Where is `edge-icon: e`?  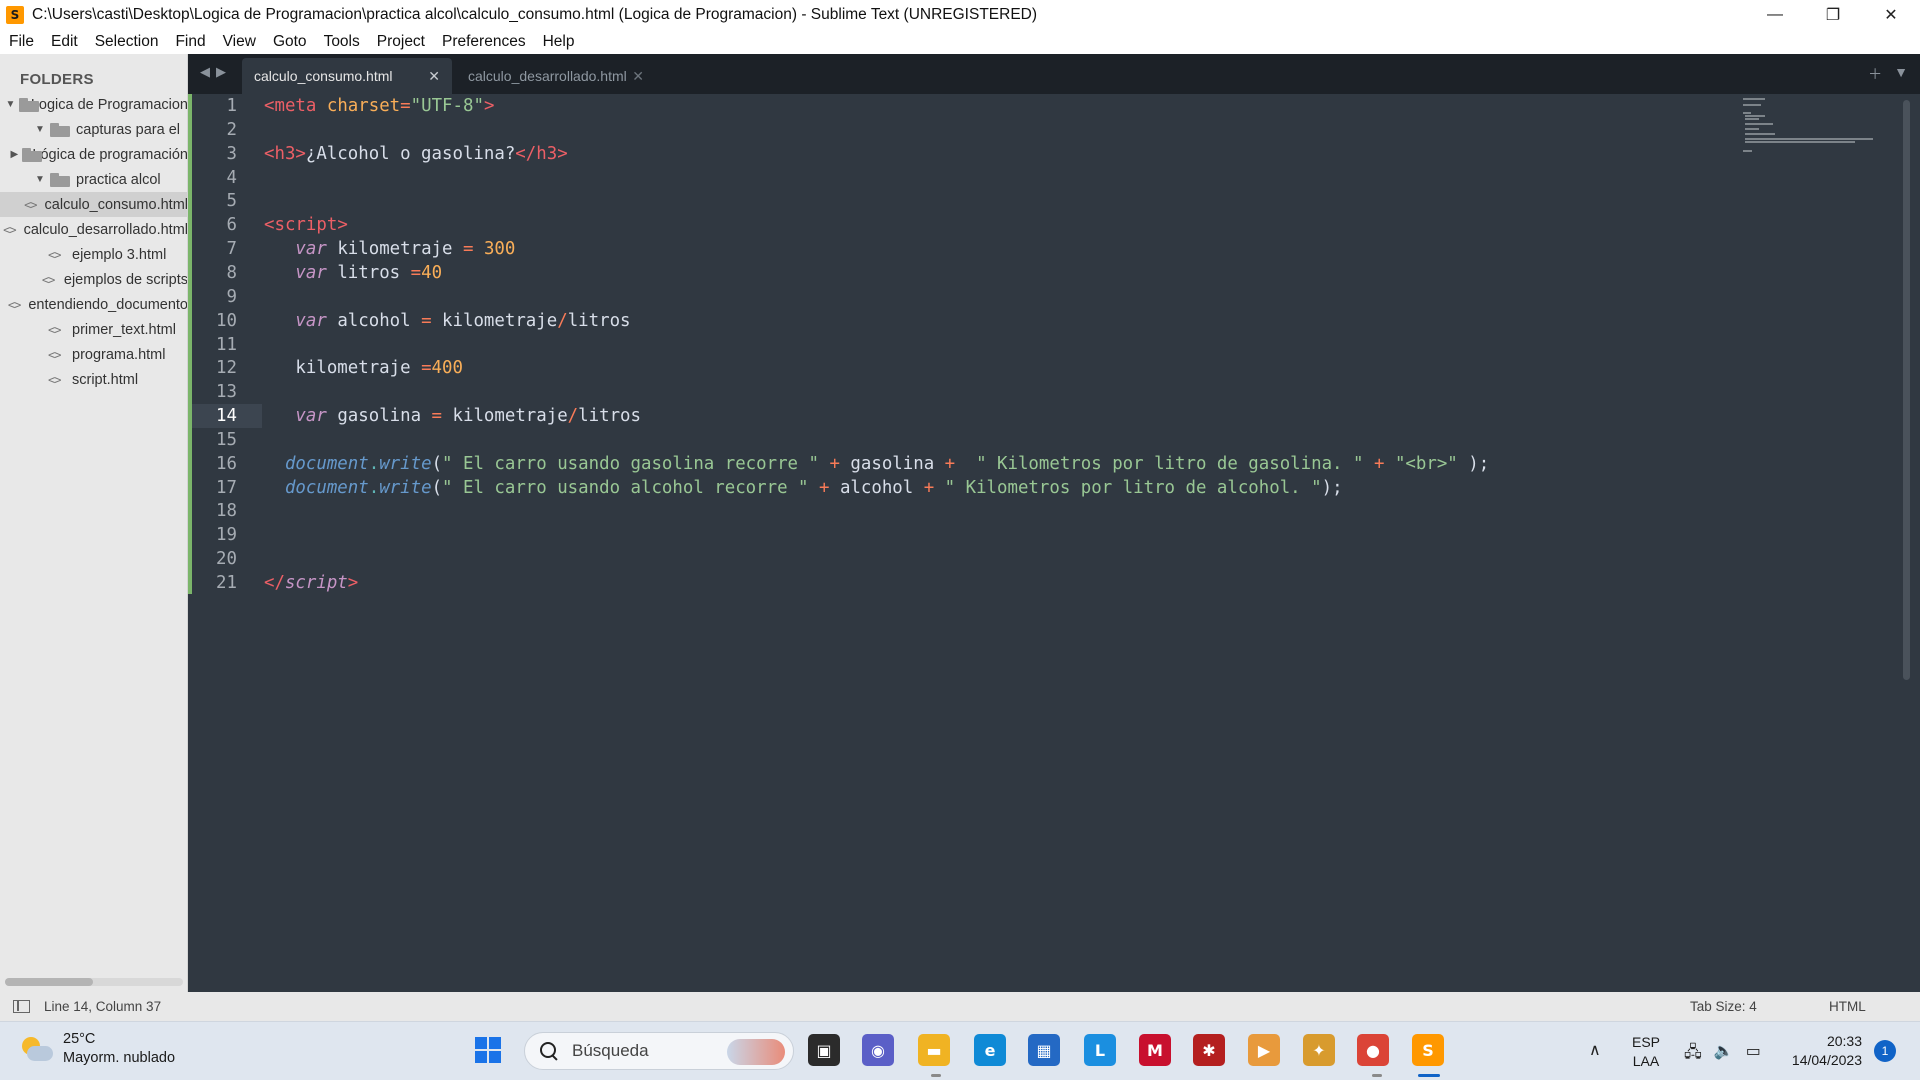
edge-icon: e is located at coordinates (990, 1050).